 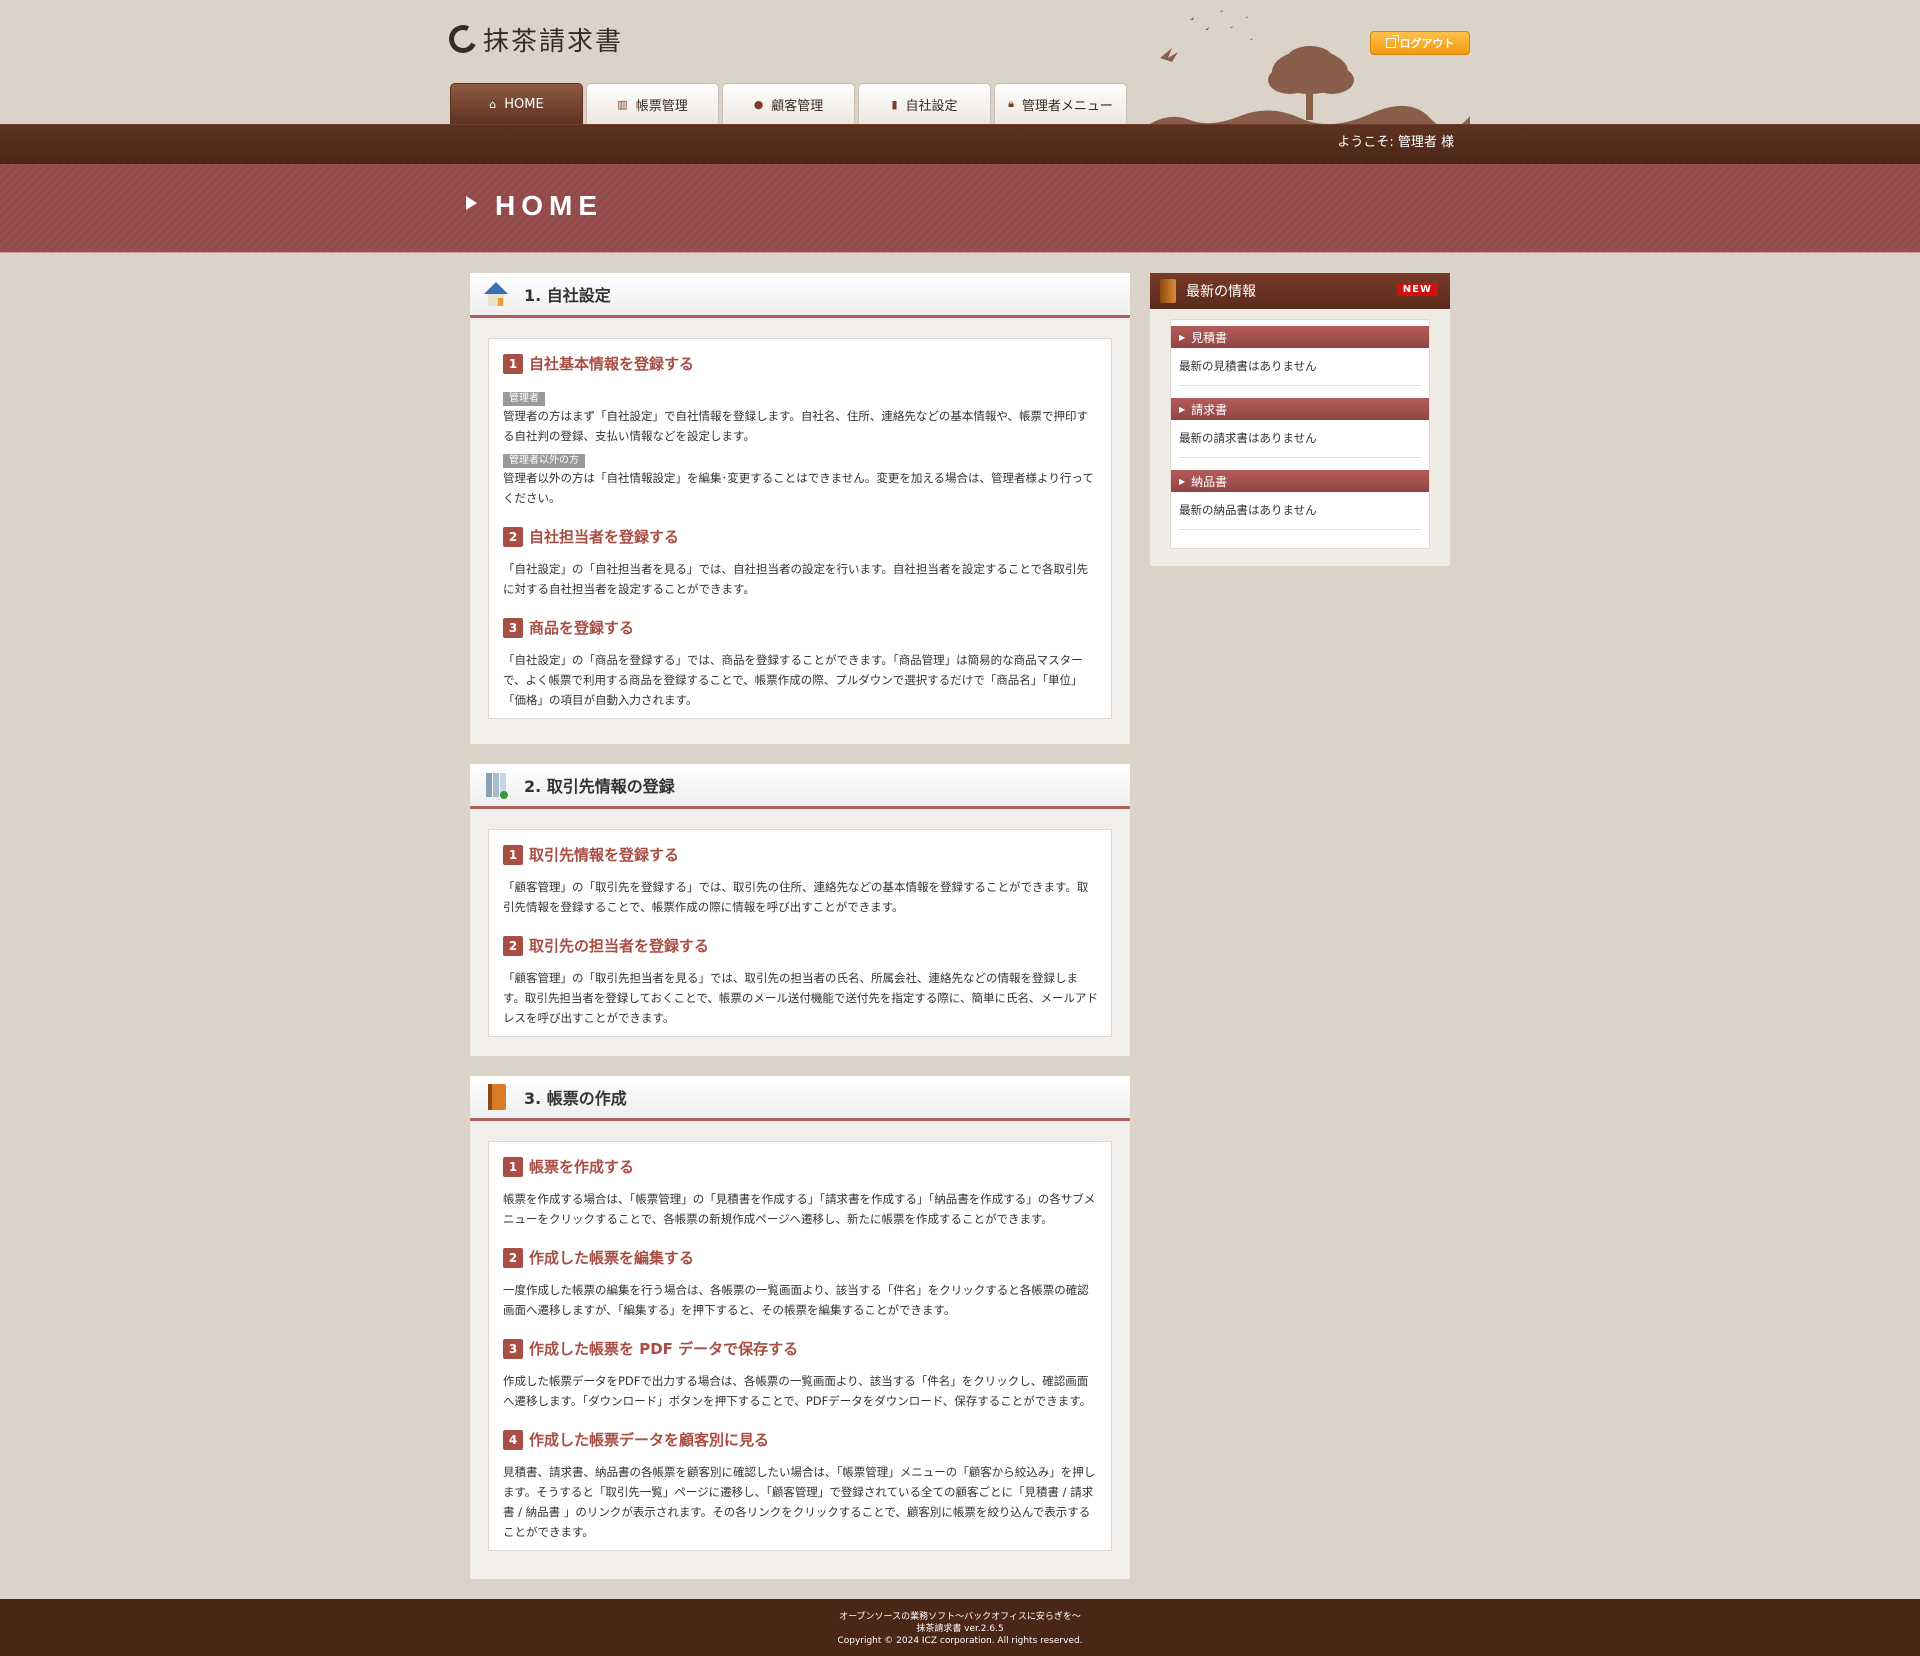 What do you see at coordinates (1067, 106) in the screenshot?
I see `tab-label: 管理者メニュー` at bounding box center [1067, 106].